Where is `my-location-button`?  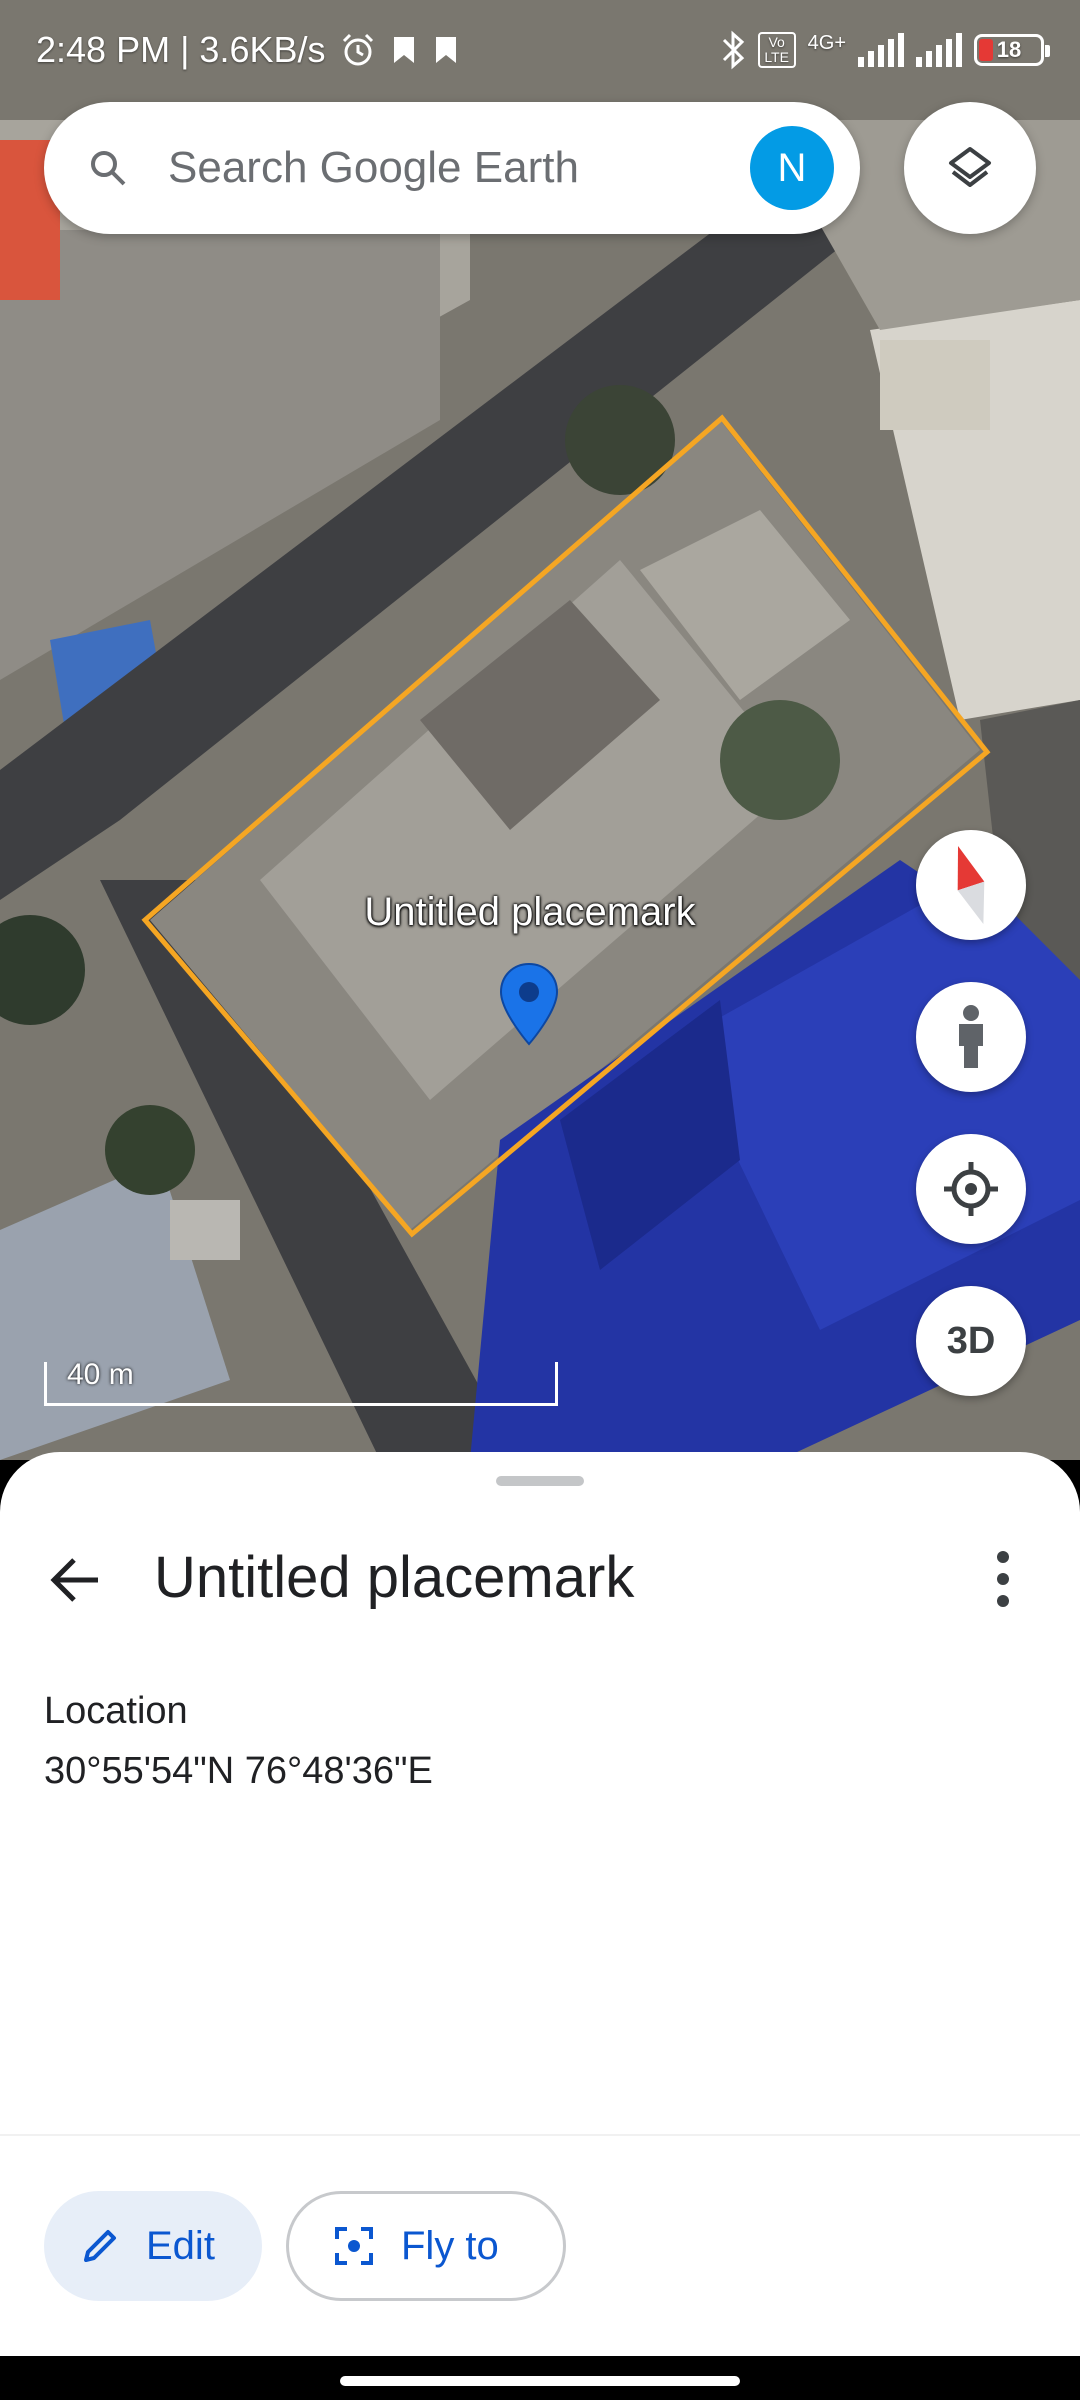 my-location-button is located at coordinates (971, 1189).